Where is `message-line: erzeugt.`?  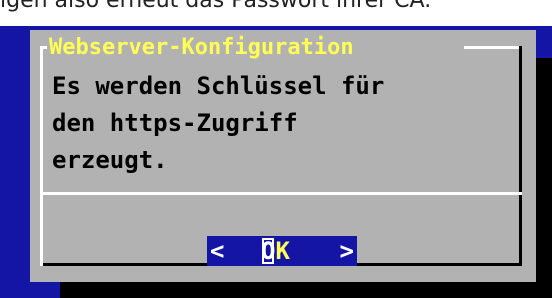
message-line: erzeugt. is located at coordinates (110, 160).